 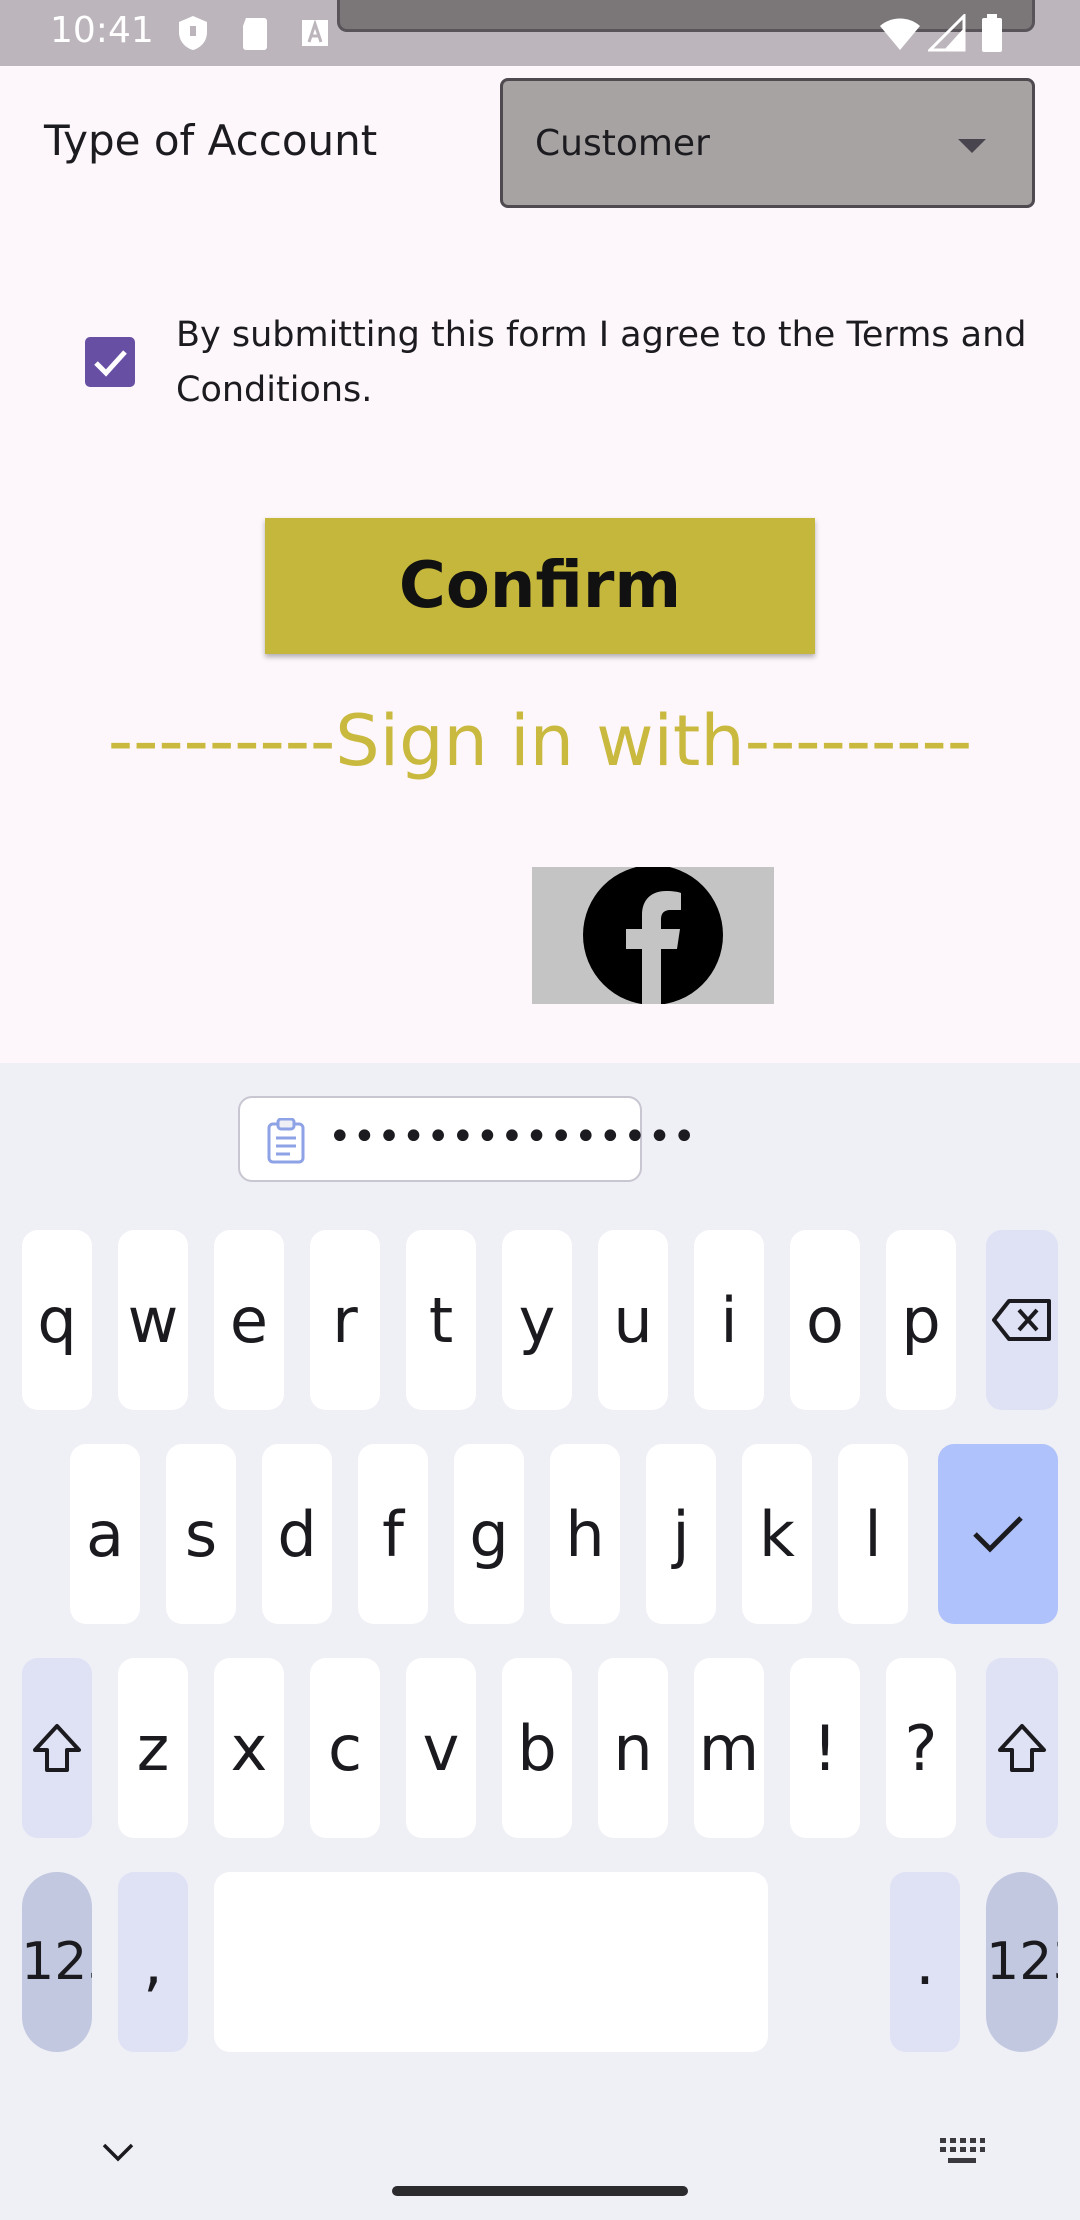 I want to click on font-icon, so click(x=315, y=32).